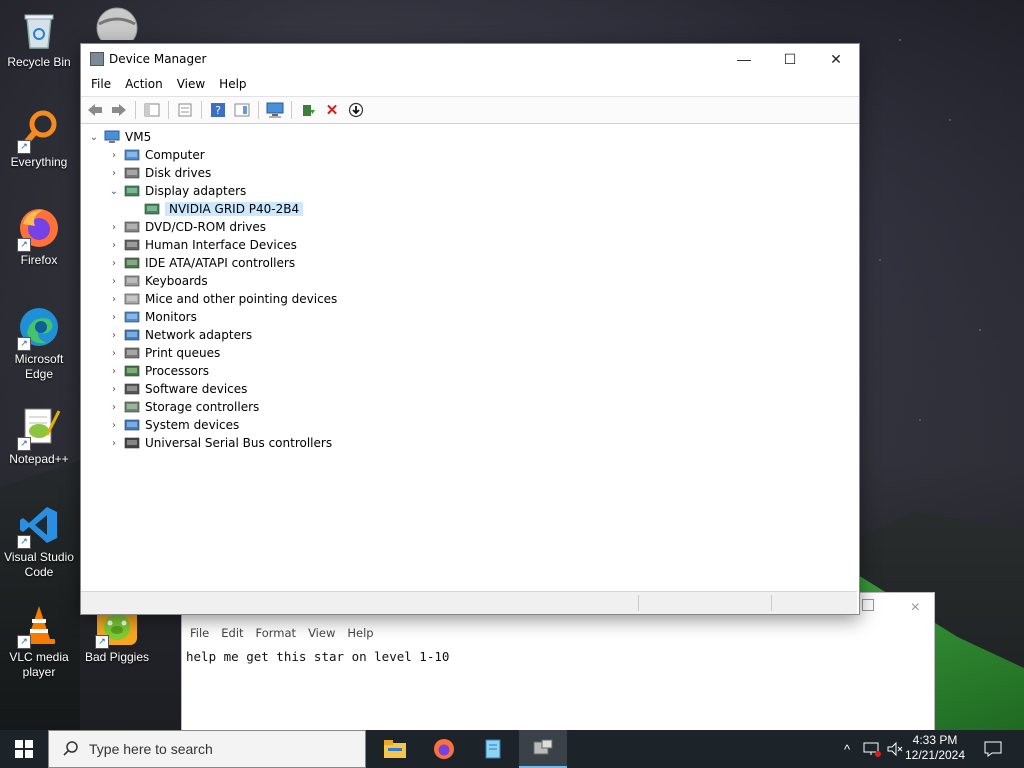 The width and height of the screenshot is (1024, 768). I want to click on firefox-icon, so click(444, 749).